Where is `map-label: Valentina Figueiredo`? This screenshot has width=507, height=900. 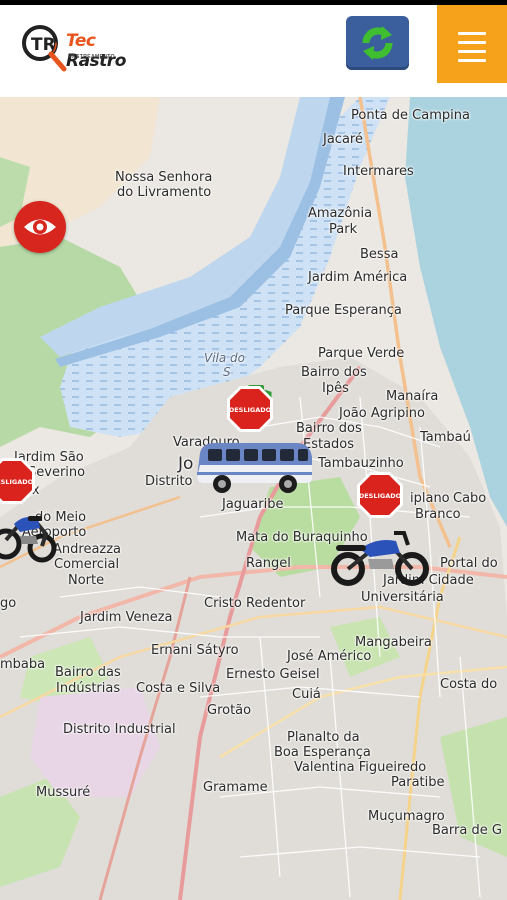 map-label: Valentina Figueiredo is located at coordinates (360, 767).